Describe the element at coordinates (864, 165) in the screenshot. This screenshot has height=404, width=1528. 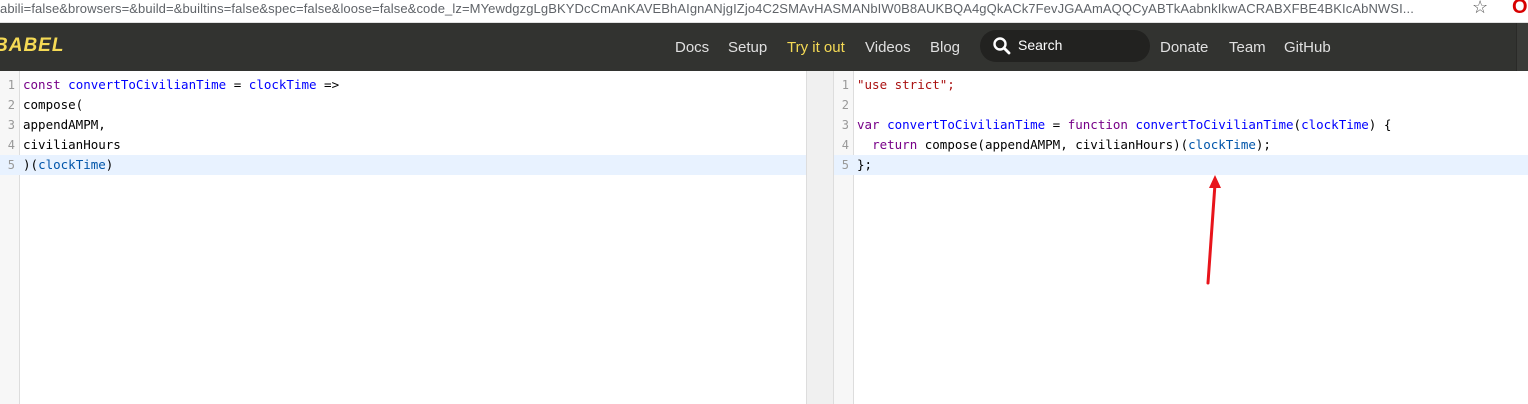
I see `code-text: };` at that location.